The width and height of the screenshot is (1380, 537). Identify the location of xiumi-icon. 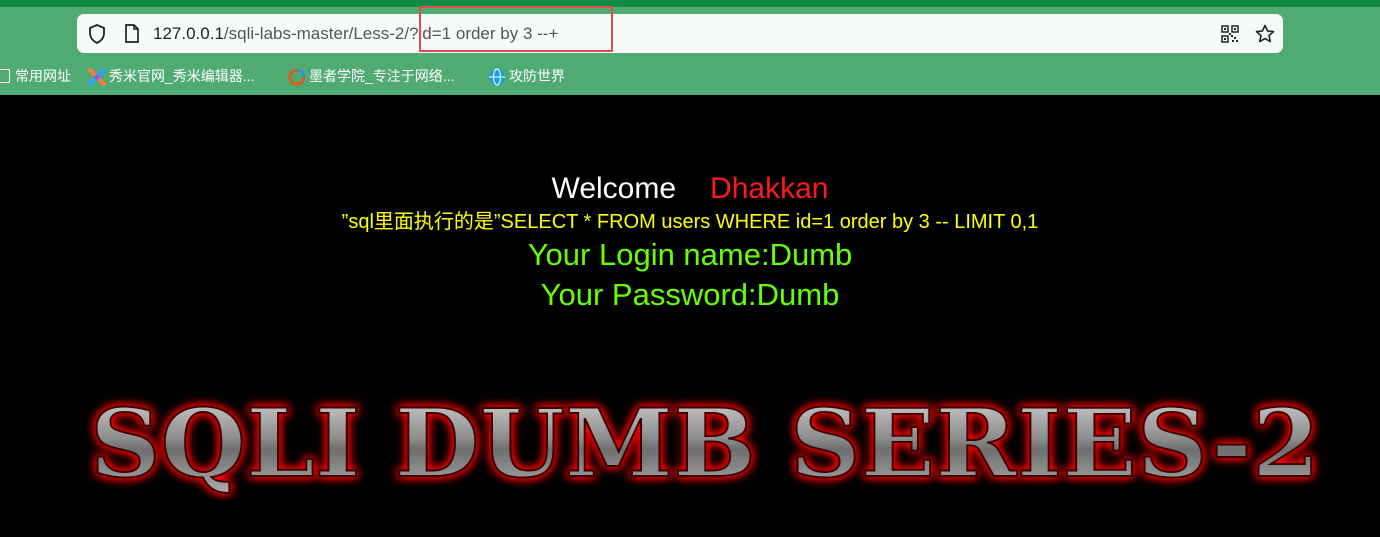
(97, 77).